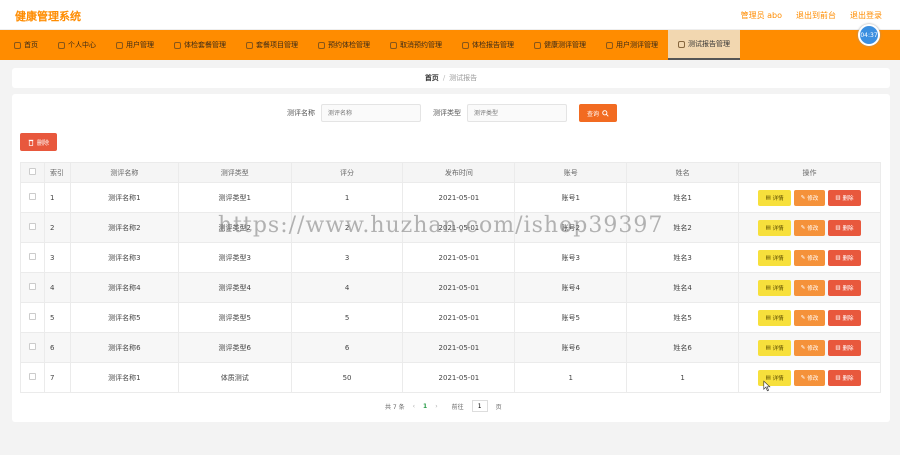  I want to click on nav-item-6: 取消预约管理, so click(416, 45).